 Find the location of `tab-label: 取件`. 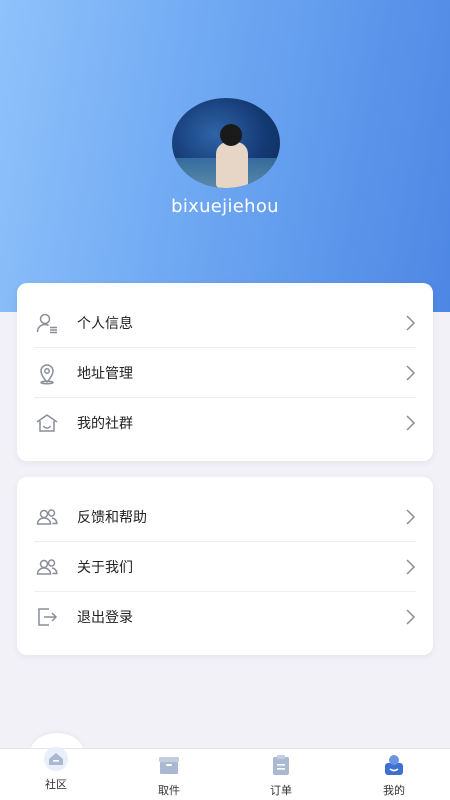

tab-label: 取件 is located at coordinates (169, 790).